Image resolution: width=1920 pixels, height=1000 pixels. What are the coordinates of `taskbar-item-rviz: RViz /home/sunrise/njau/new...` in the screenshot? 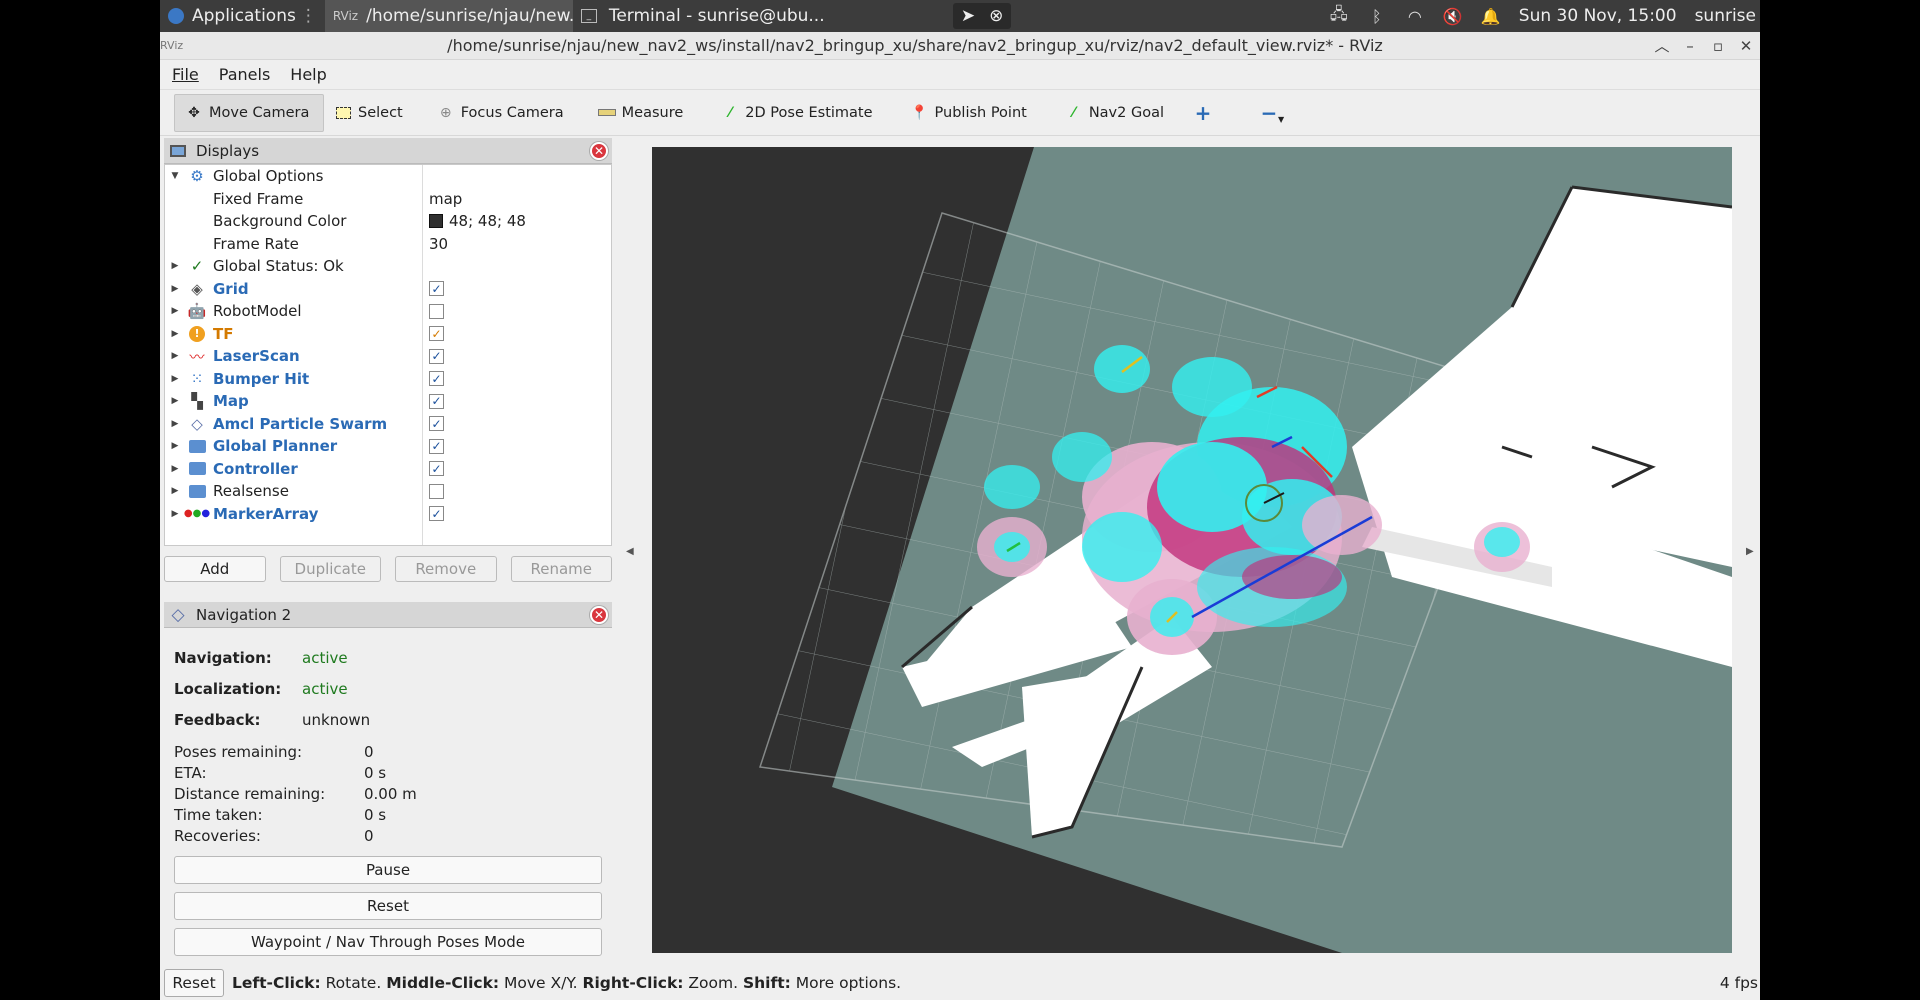 It's located at (448, 16).